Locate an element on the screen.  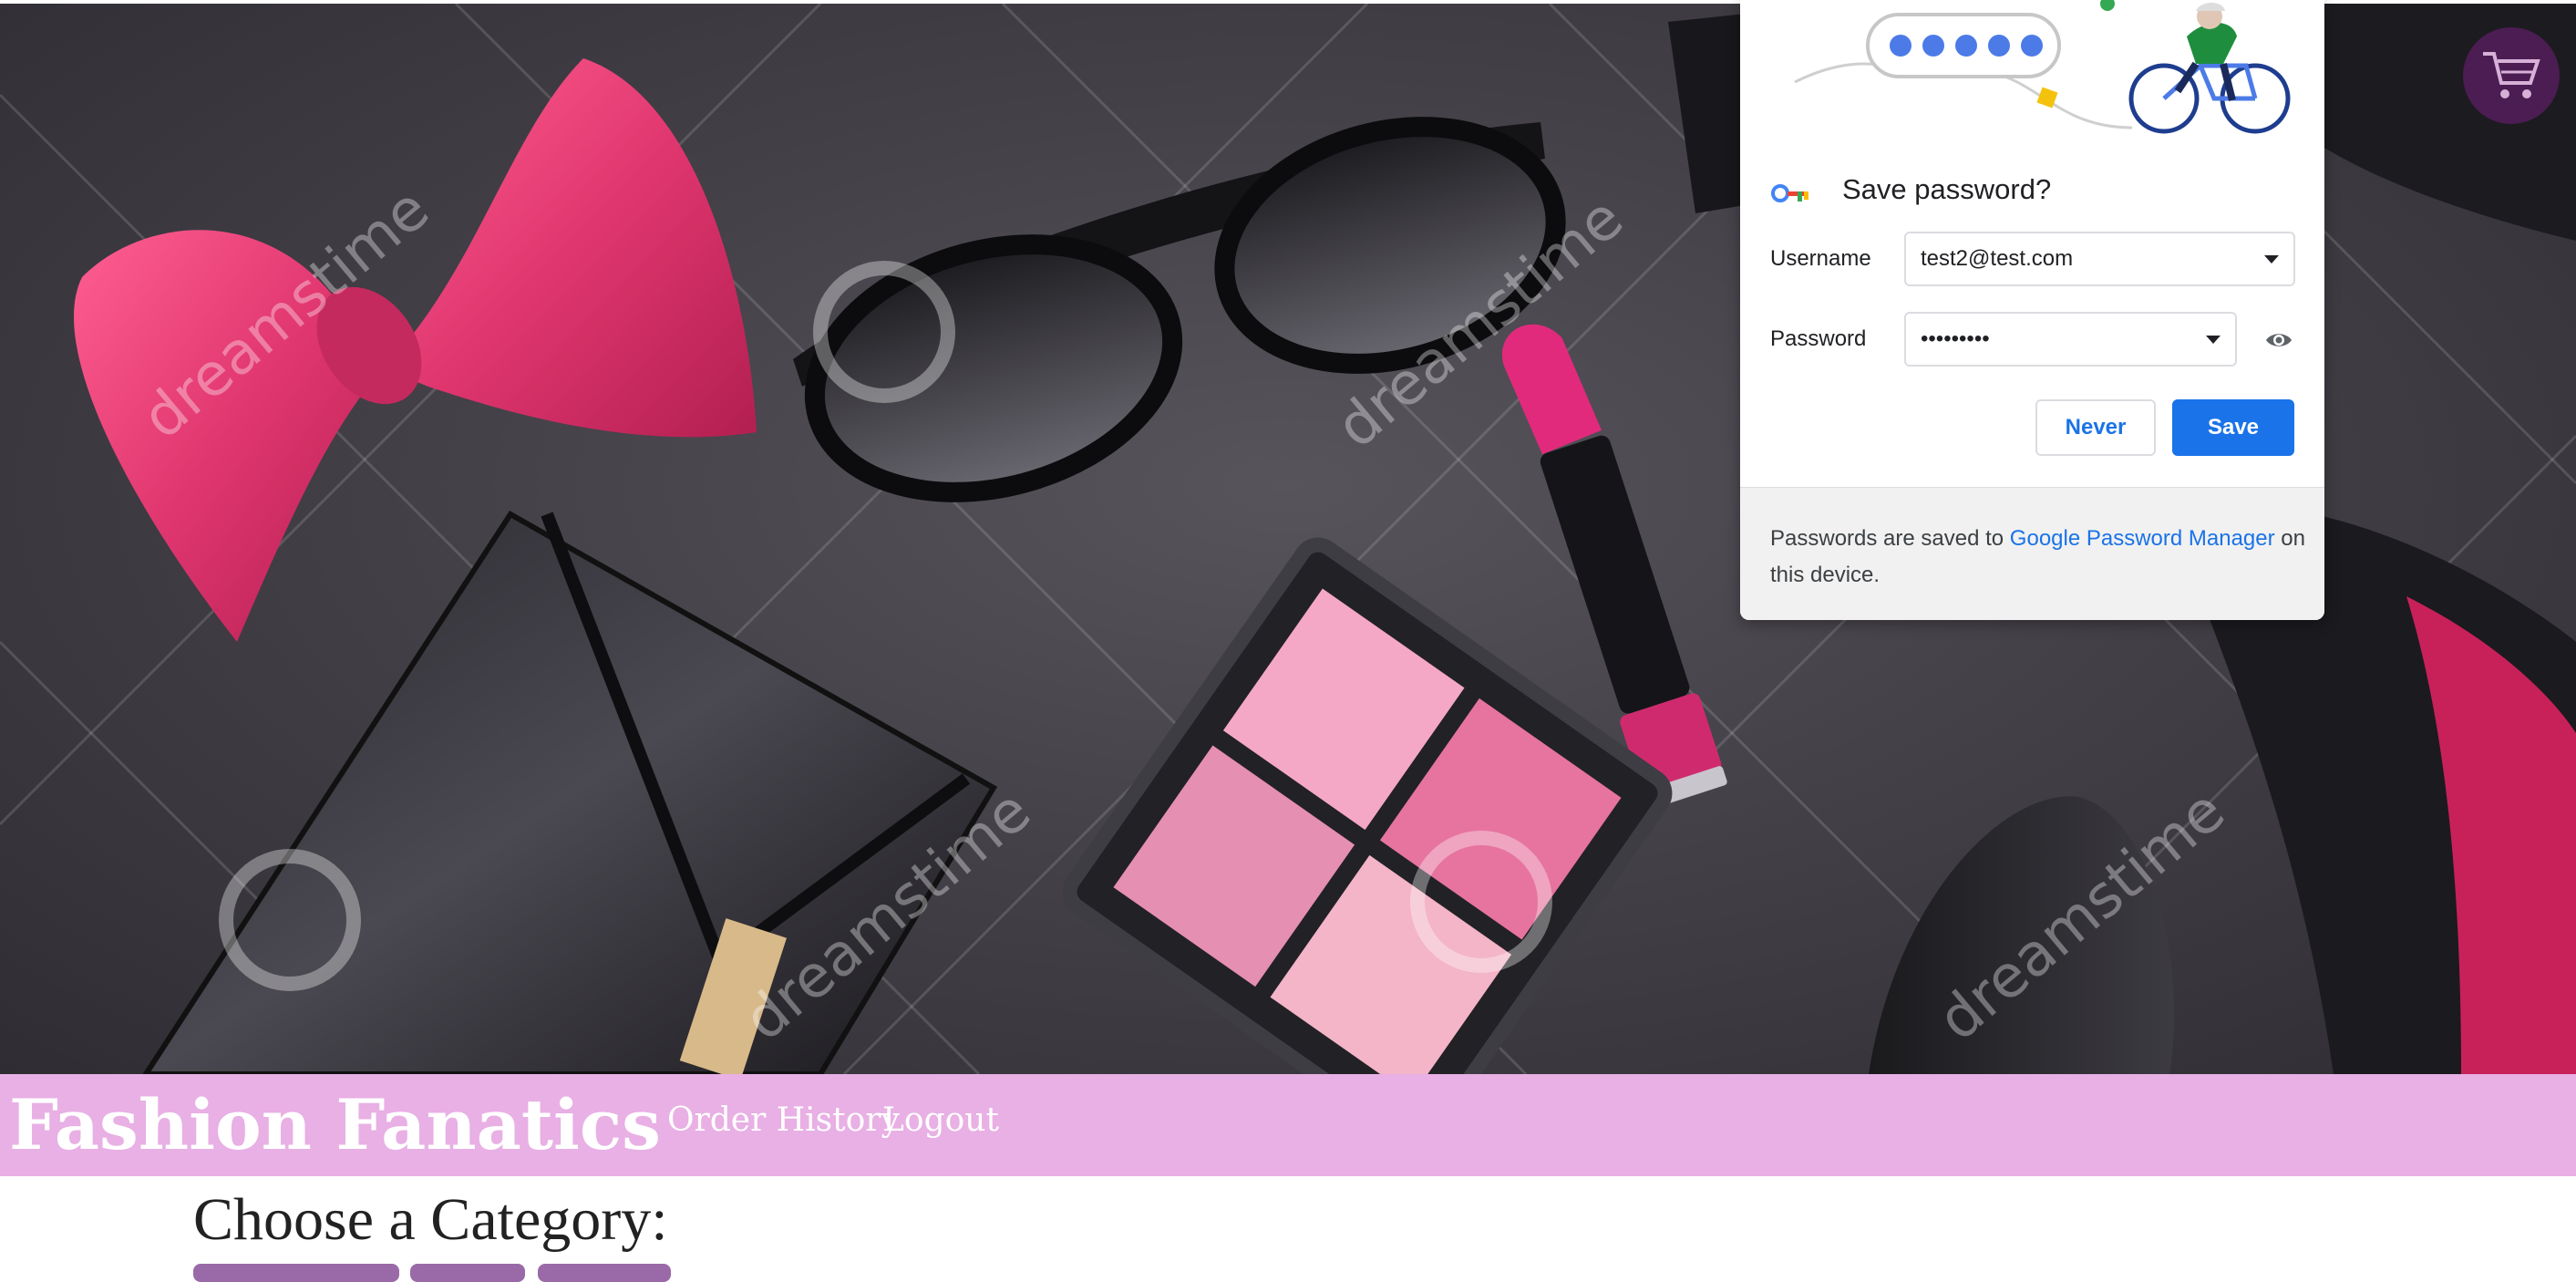
shopping-cart-button is located at coordinates (2511, 75).